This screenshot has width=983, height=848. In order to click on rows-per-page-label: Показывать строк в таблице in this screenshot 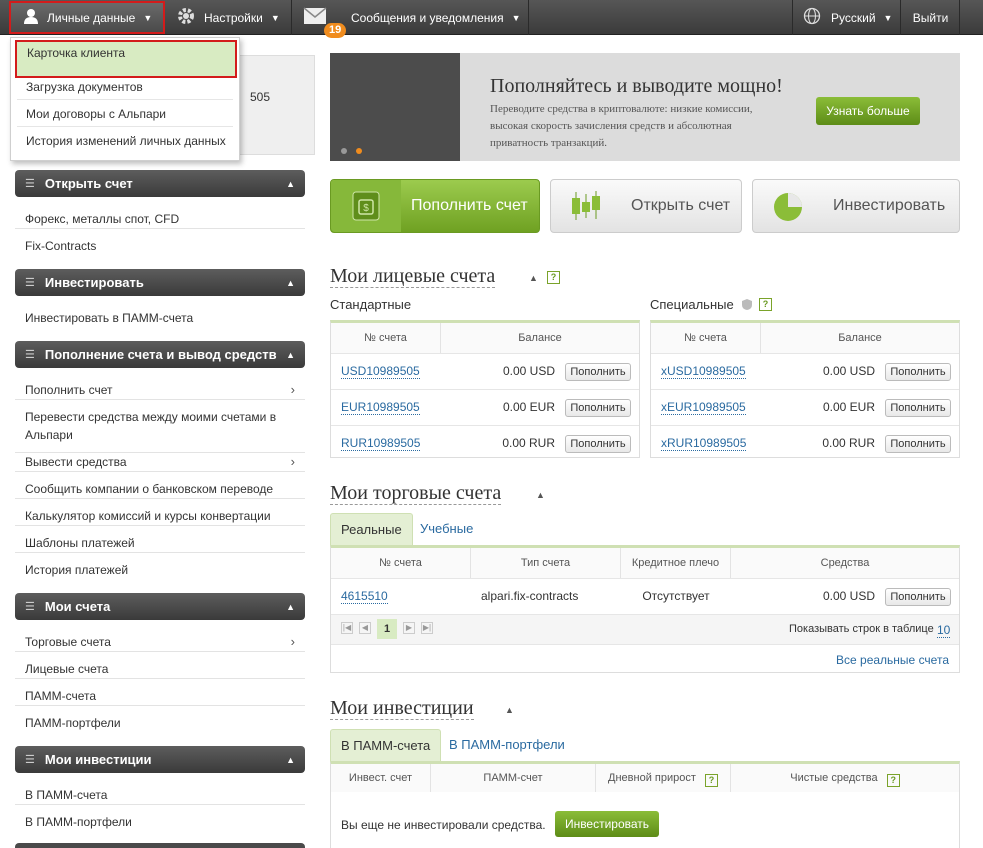, I will do `click(861, 629)`.